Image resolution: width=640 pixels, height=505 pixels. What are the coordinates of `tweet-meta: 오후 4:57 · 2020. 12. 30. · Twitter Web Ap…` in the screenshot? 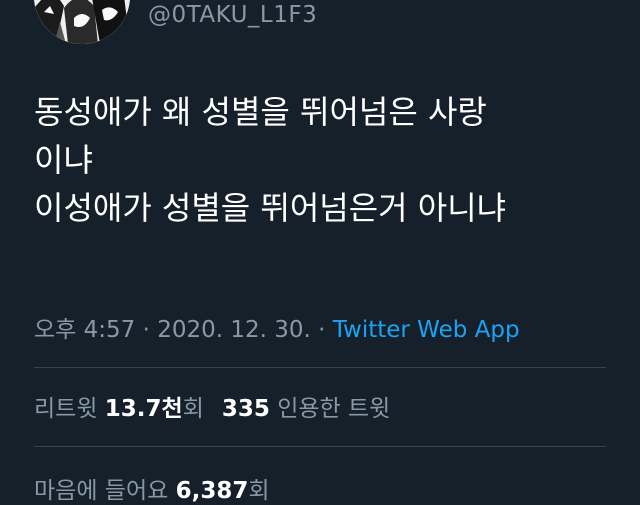 It's located at (277, 327).